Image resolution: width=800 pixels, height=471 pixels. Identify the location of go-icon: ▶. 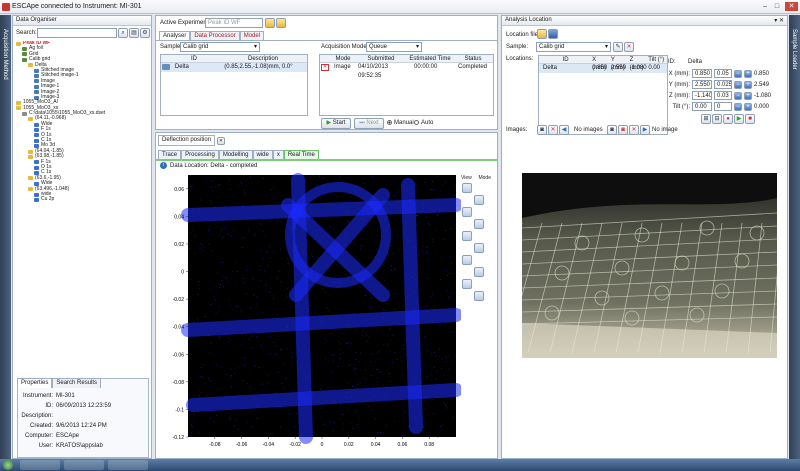
(739, 119).